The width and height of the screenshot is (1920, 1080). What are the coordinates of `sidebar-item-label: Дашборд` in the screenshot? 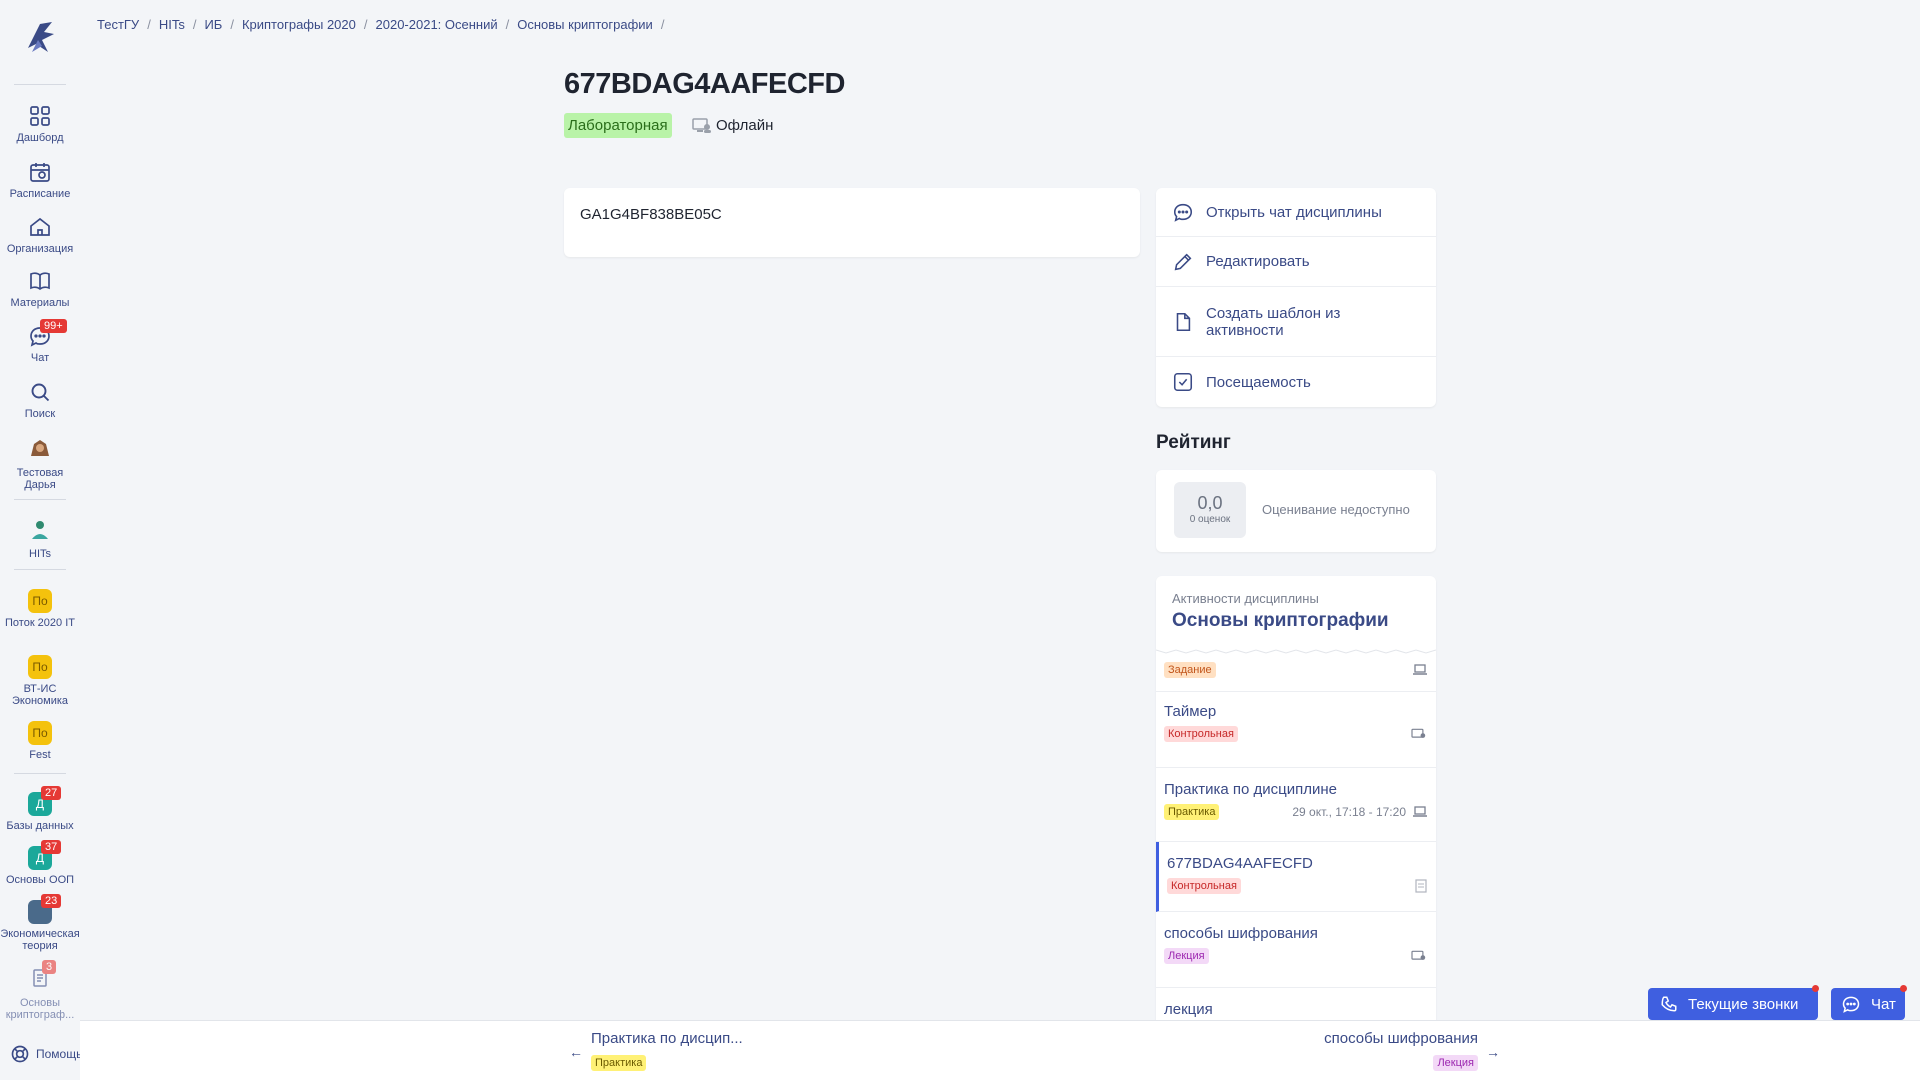 It's located at (40, 138).